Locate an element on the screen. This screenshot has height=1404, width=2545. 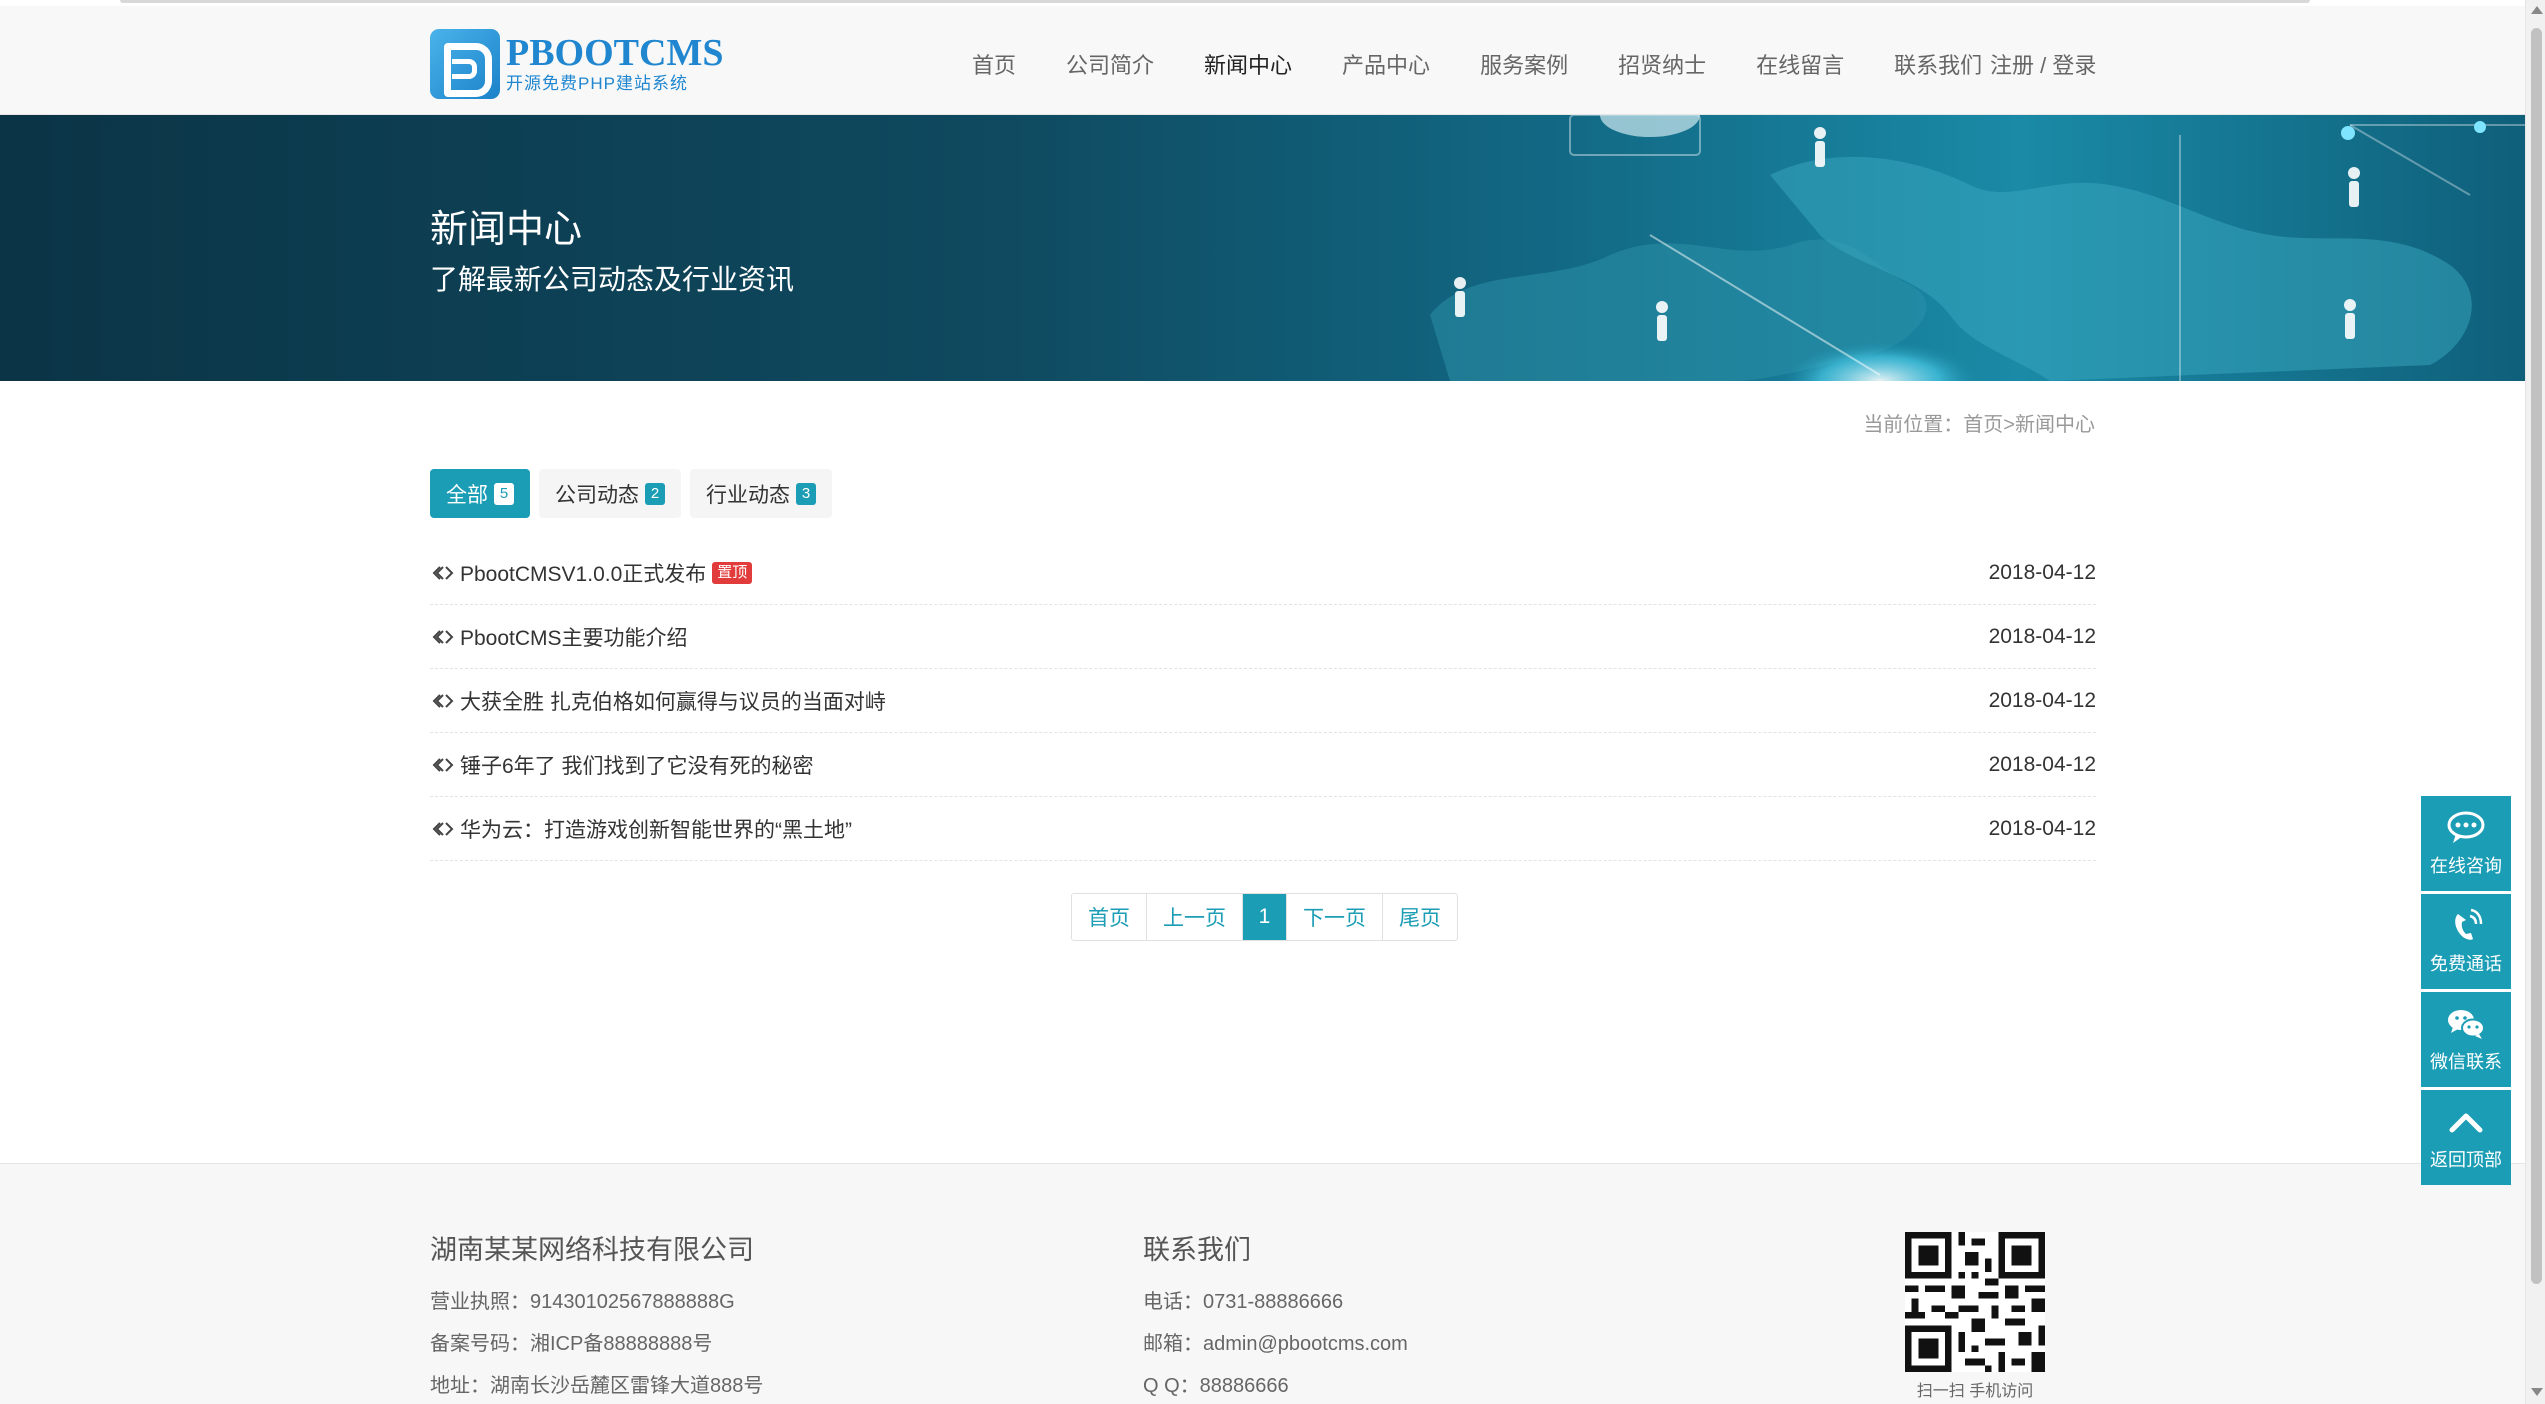
login-link: 注册 / 登录 is located at coordinates (2043, 66).